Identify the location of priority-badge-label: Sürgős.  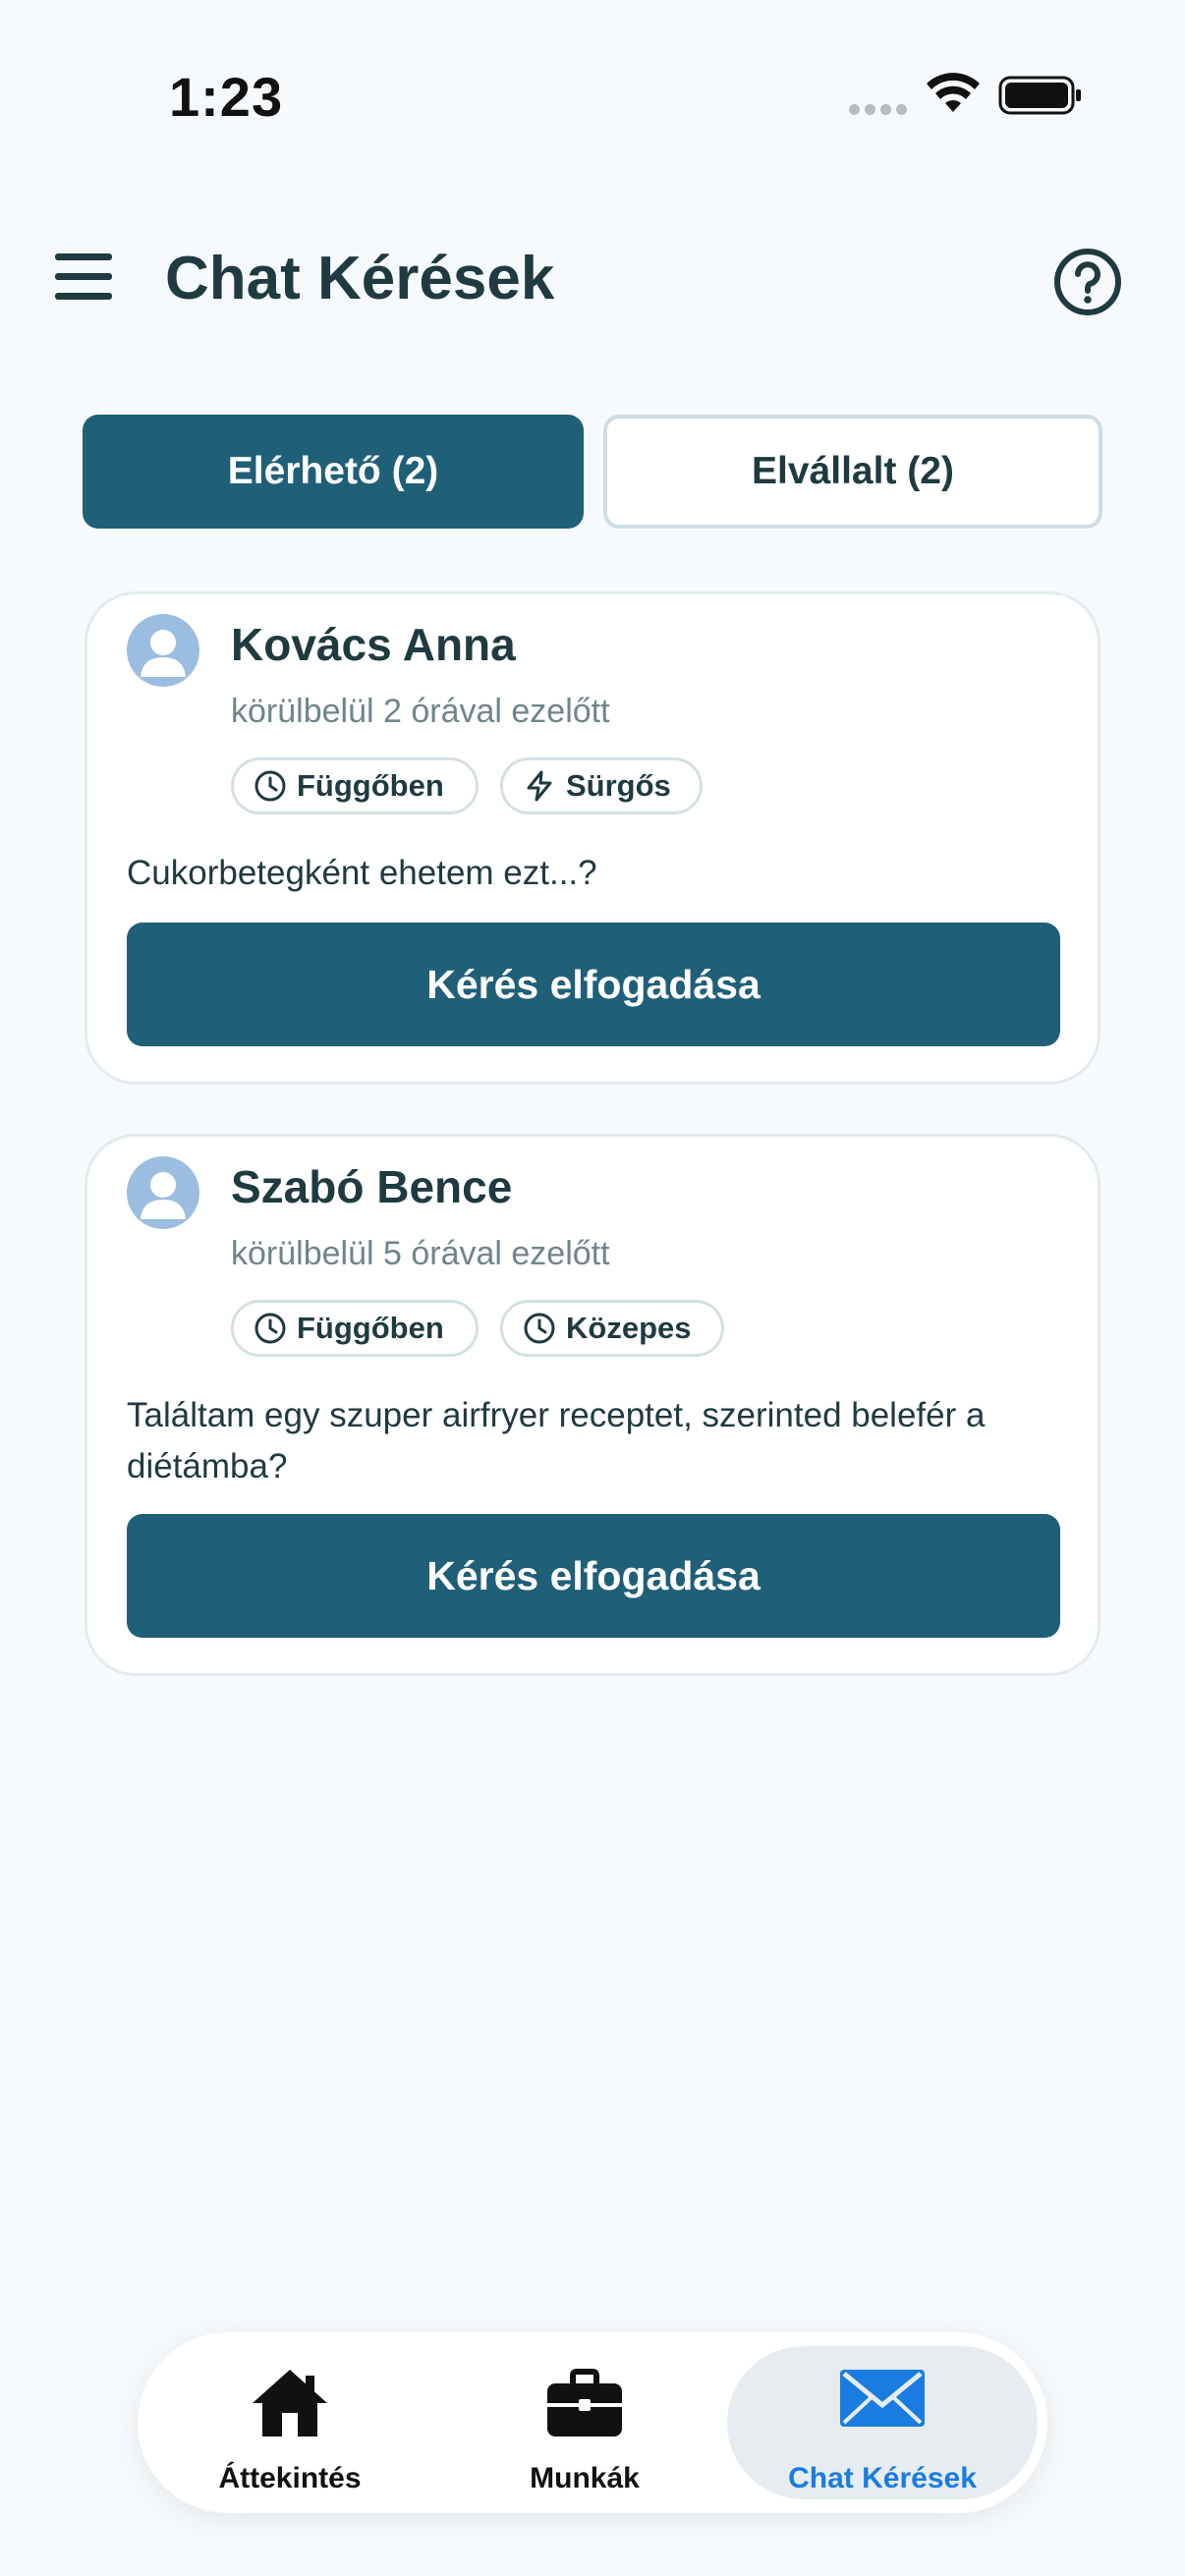
(619, 785).